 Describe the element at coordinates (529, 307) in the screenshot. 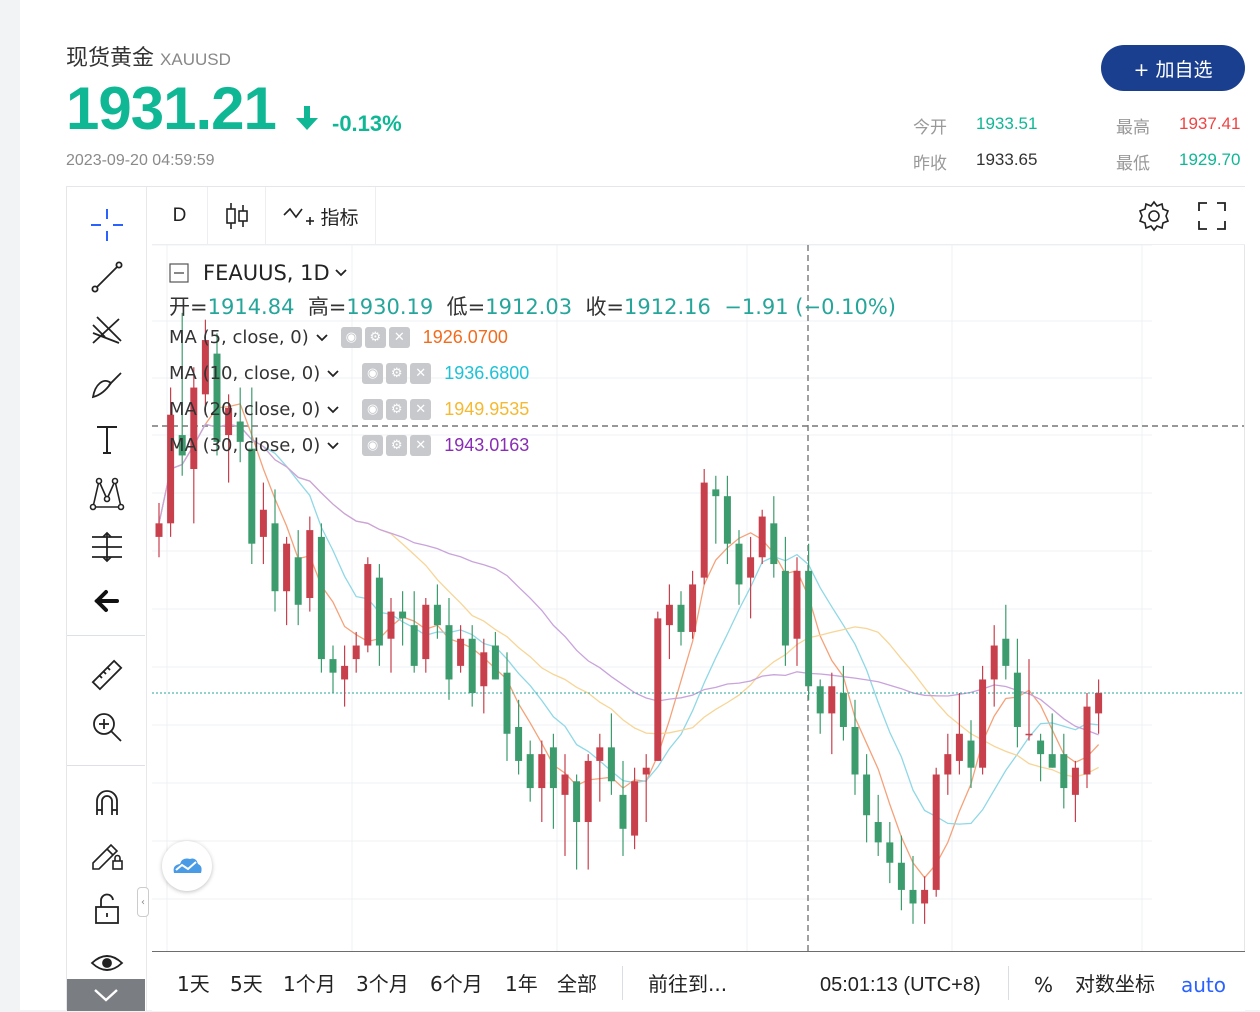

I see `low-value: 1912.03` at that location.